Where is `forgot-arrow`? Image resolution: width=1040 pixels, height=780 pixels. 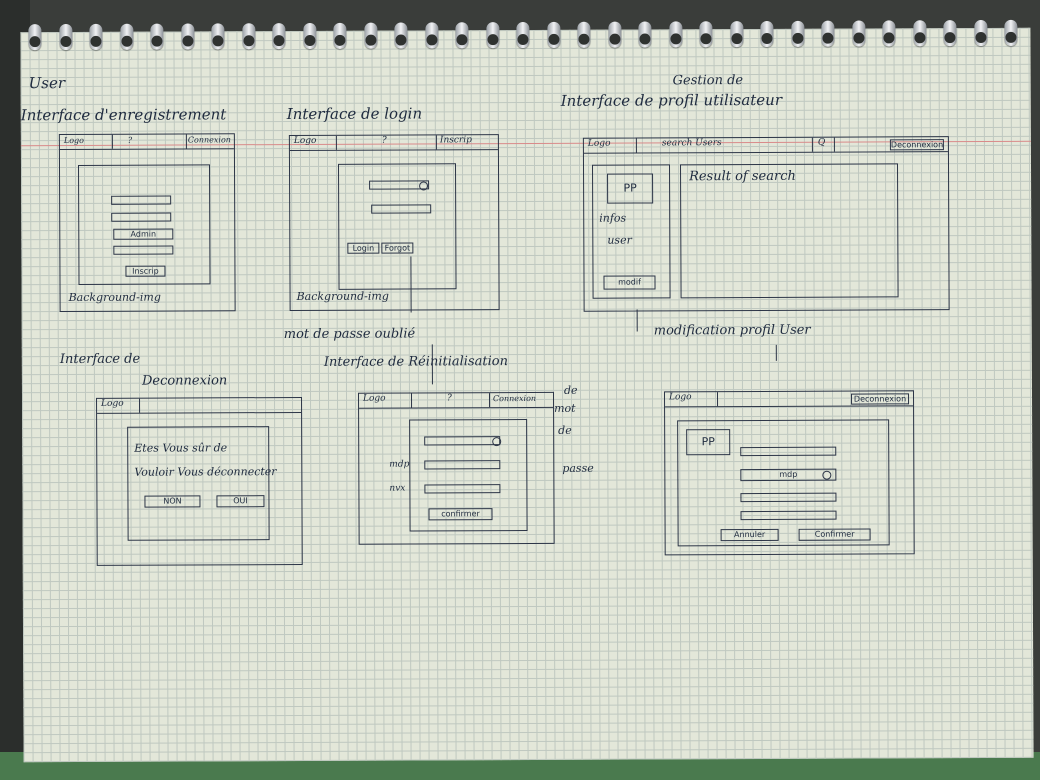
forgot-arrow is located at coordinates (411, 284).